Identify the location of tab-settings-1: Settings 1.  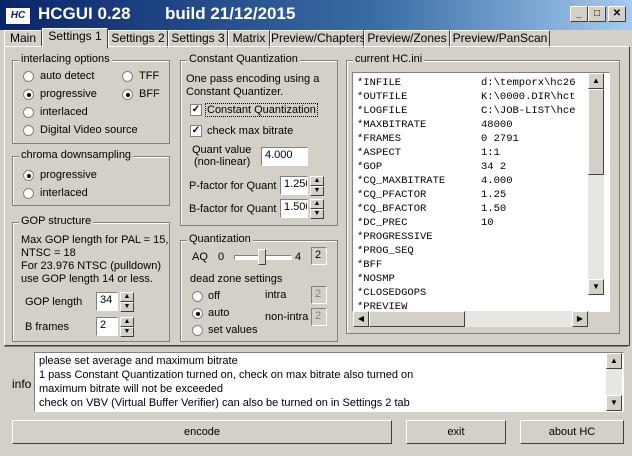
(75, 38).